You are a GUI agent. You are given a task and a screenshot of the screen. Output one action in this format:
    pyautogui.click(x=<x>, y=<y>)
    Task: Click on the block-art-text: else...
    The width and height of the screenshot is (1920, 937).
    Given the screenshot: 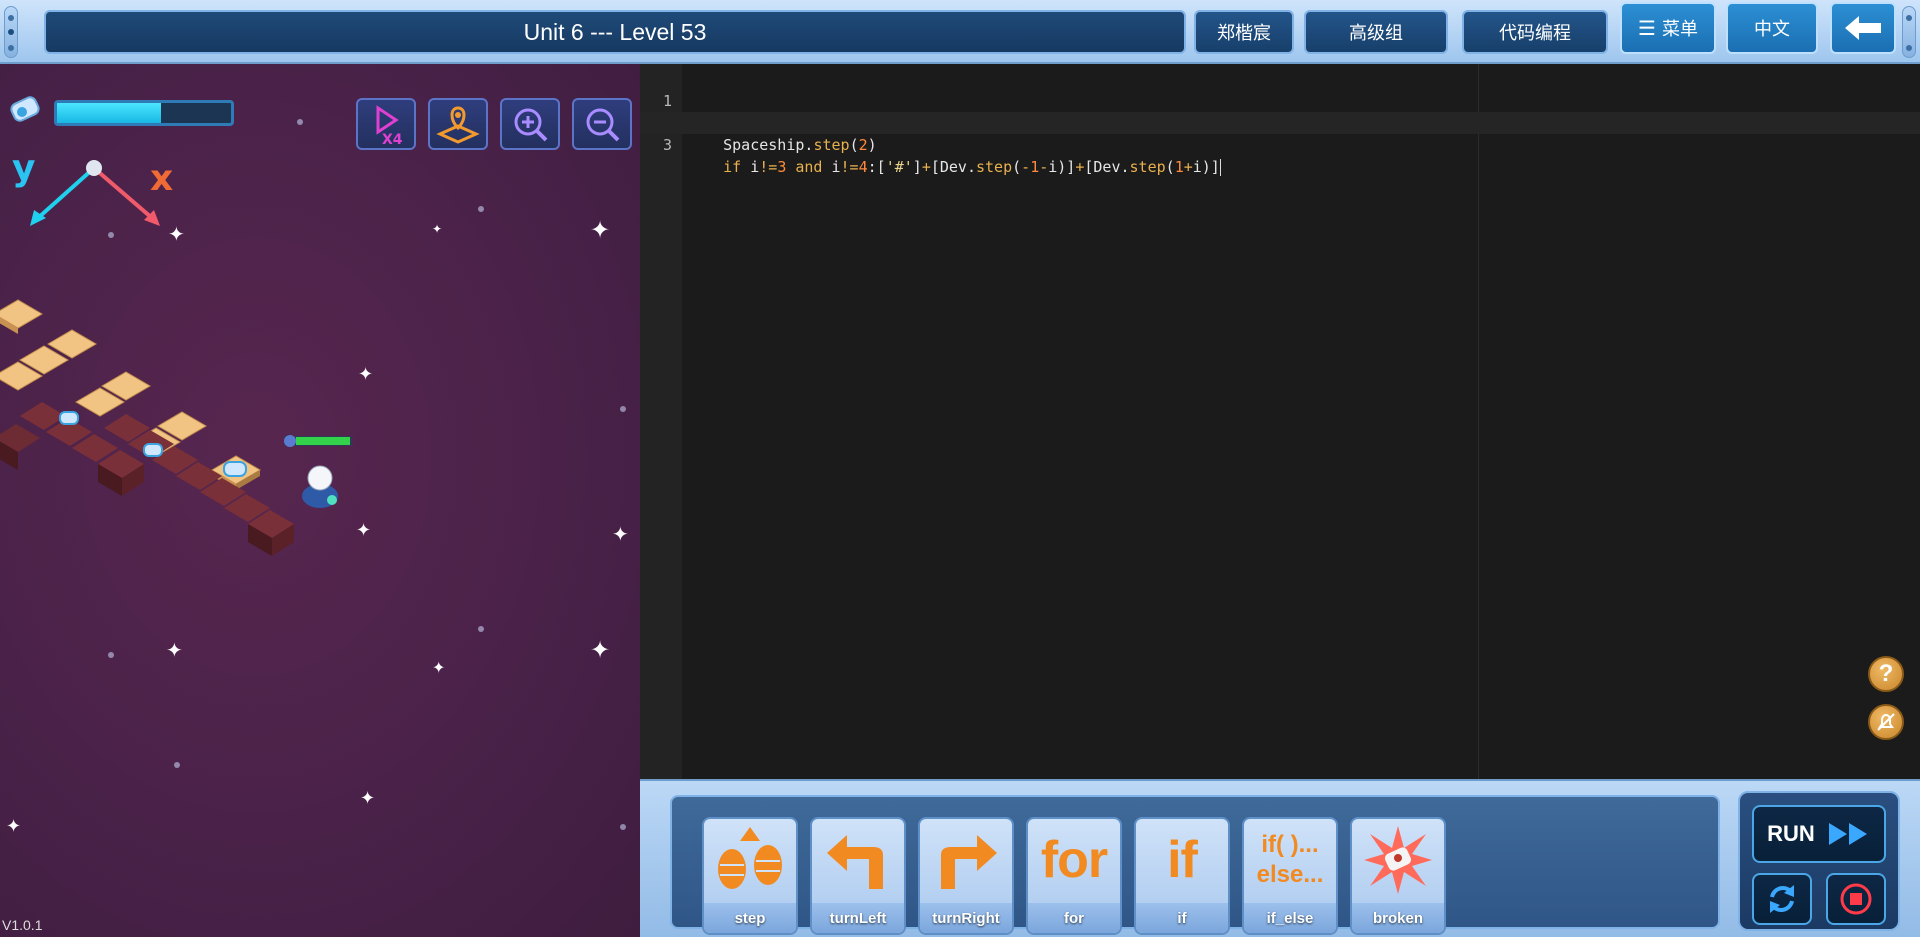 What is the action you would take?
    pyautogui.click(x=1290, y=874)
    